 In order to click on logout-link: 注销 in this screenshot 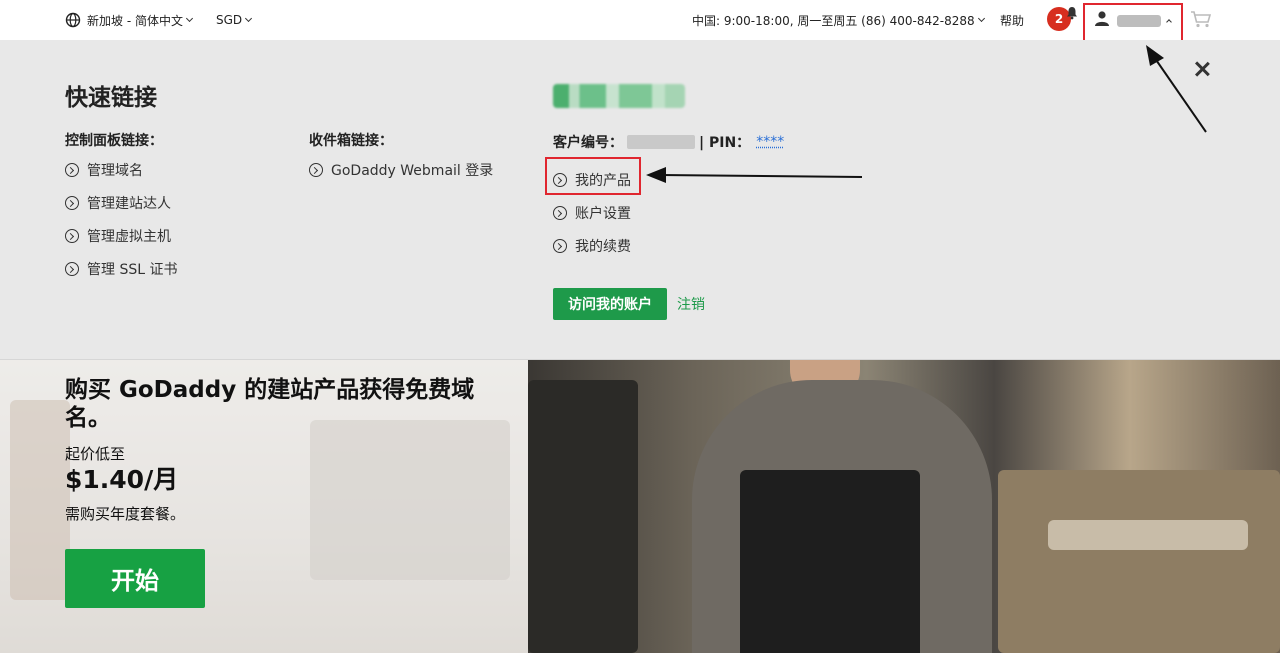, I will do `click(691, 304)`.